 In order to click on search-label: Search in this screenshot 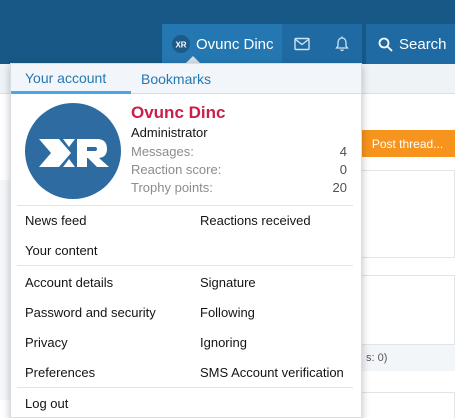, I will do `click(423, 44)`.